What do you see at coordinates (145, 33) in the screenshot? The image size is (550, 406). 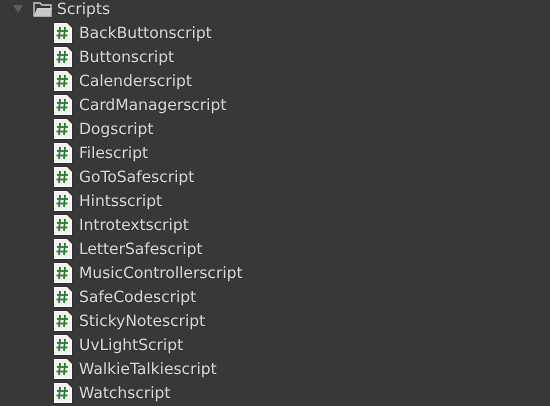 I see `script-label: BackButtonscript` at bounding box center [145, 33].